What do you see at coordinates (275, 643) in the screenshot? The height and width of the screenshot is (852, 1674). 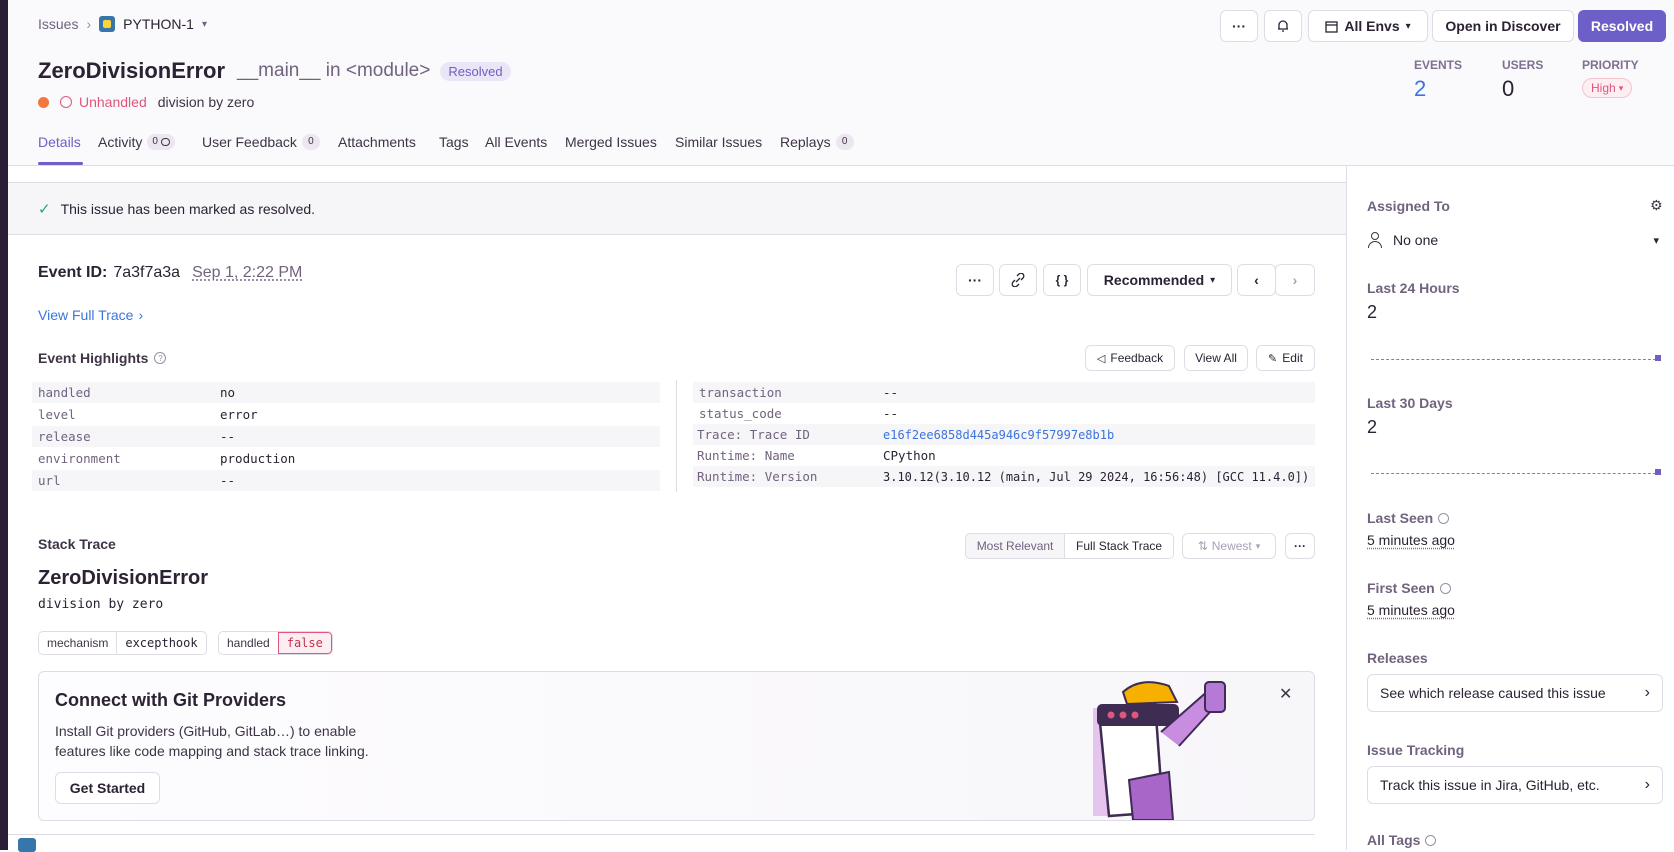 I see `handled-tag: handled false` at bounding box center [275, 643].